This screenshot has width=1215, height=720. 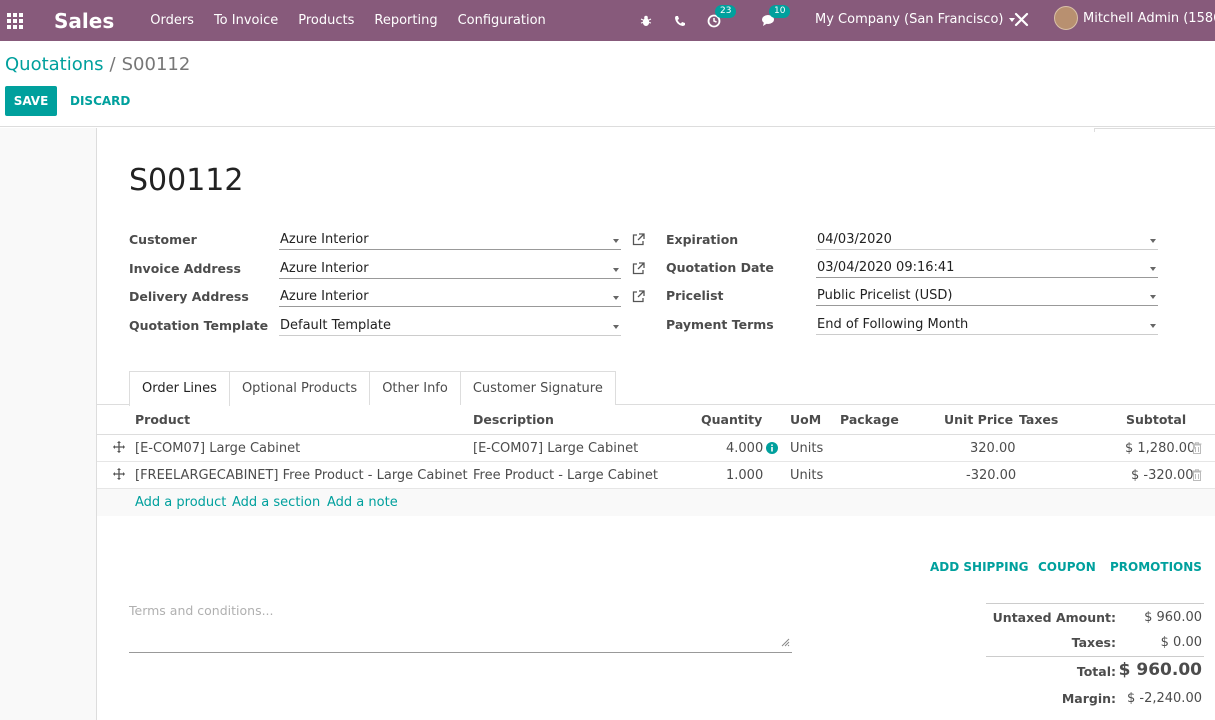 I want to click on tab-optional-products: Optional Products, so click(x=299, y=388).